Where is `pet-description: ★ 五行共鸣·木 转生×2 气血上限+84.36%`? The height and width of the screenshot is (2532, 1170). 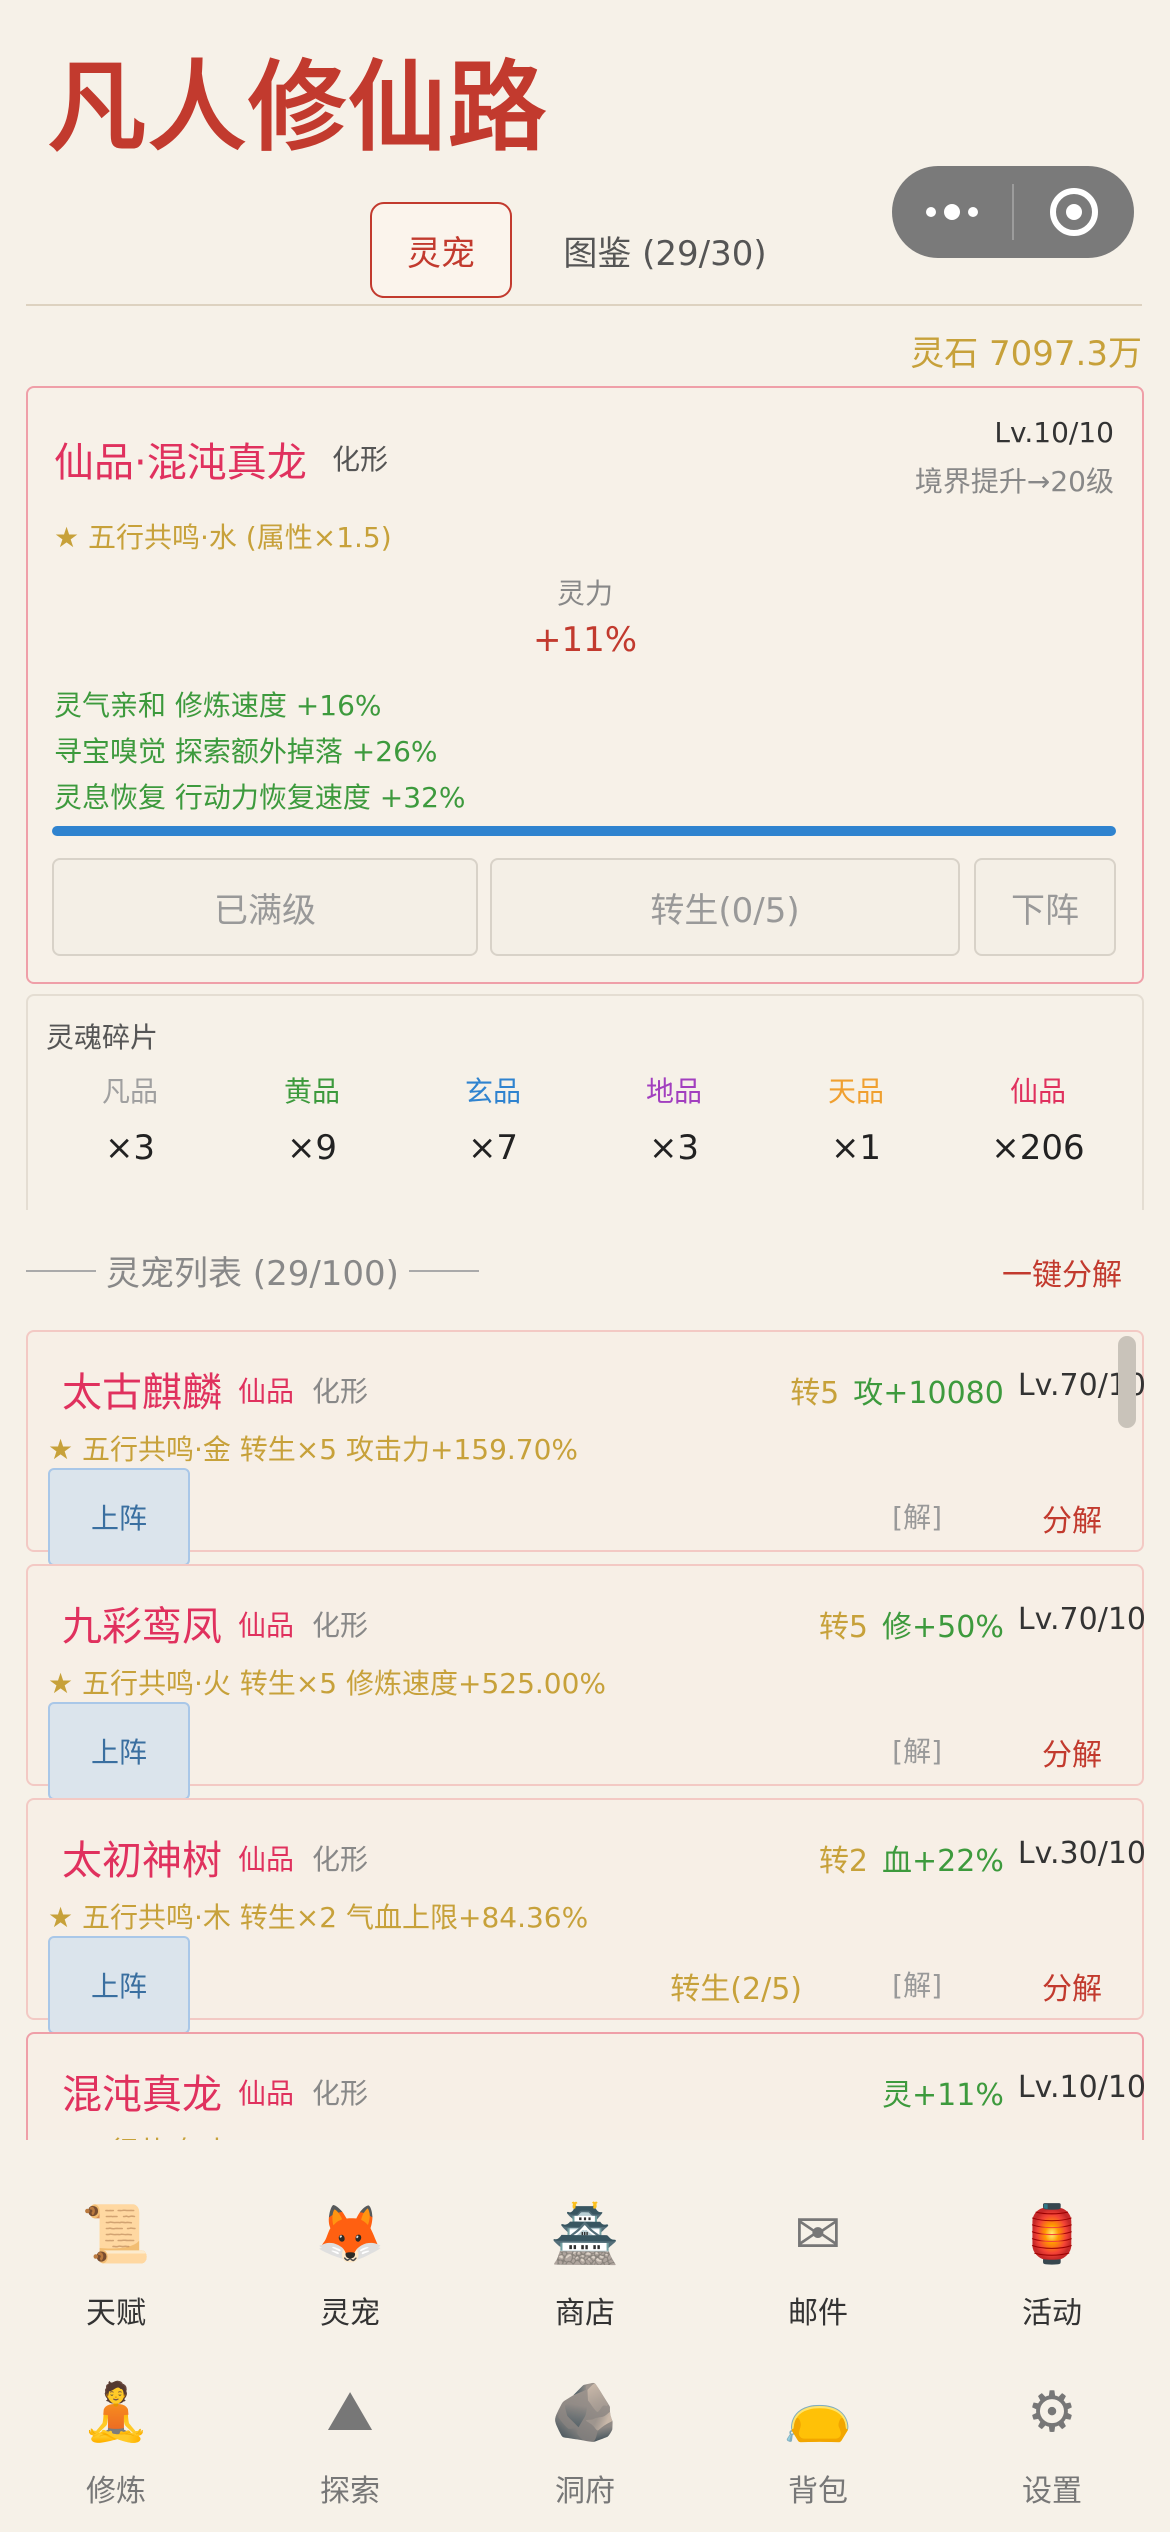 pet-description: ★ 五行共鸣·木 转生×2 气血上限+84.36% is located at coordinates (318, 1917).